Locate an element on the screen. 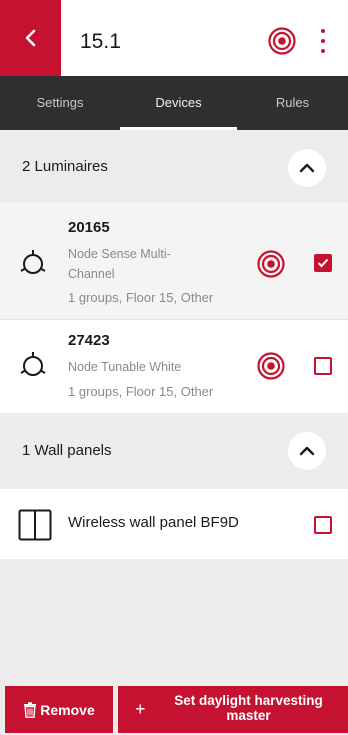 This screenshot has height=735, width=348. daylight-harvesting-label: Set daylight harvesting master is located at coordinates (248, 708).